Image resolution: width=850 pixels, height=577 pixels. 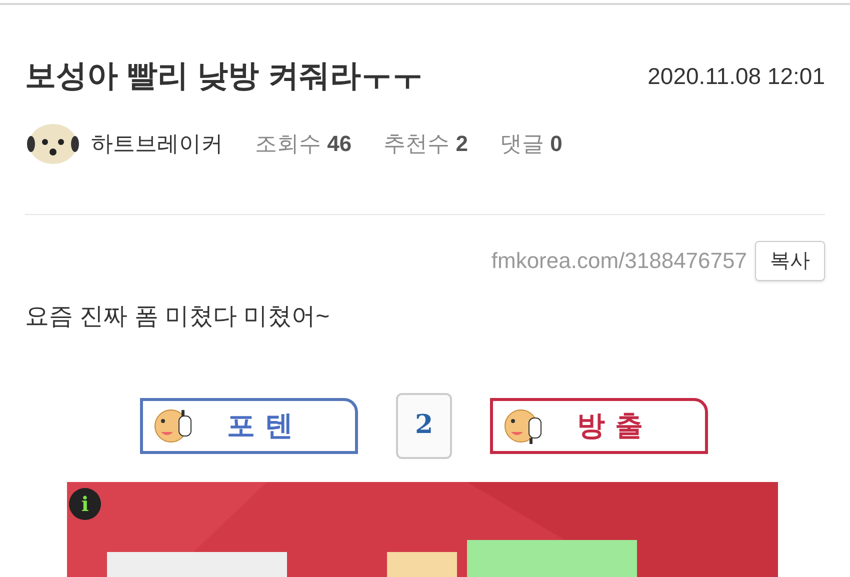 I want to click on copy-button: 복사, so click(x=790, y=260).